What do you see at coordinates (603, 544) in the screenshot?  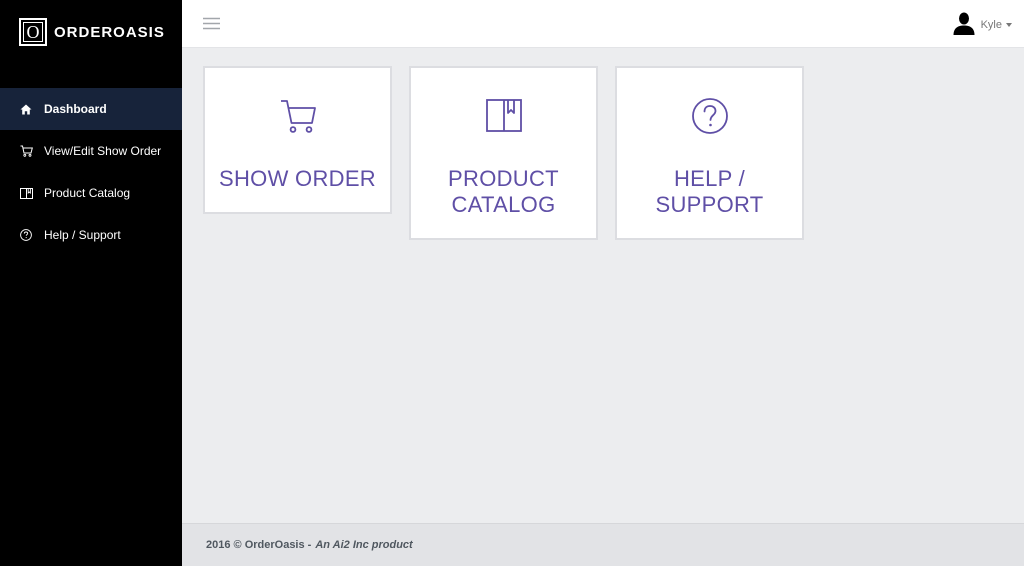 I see `footer: 2016 © OrderOasis - An Ai2 Inc product` at bounding box center [603, 544].